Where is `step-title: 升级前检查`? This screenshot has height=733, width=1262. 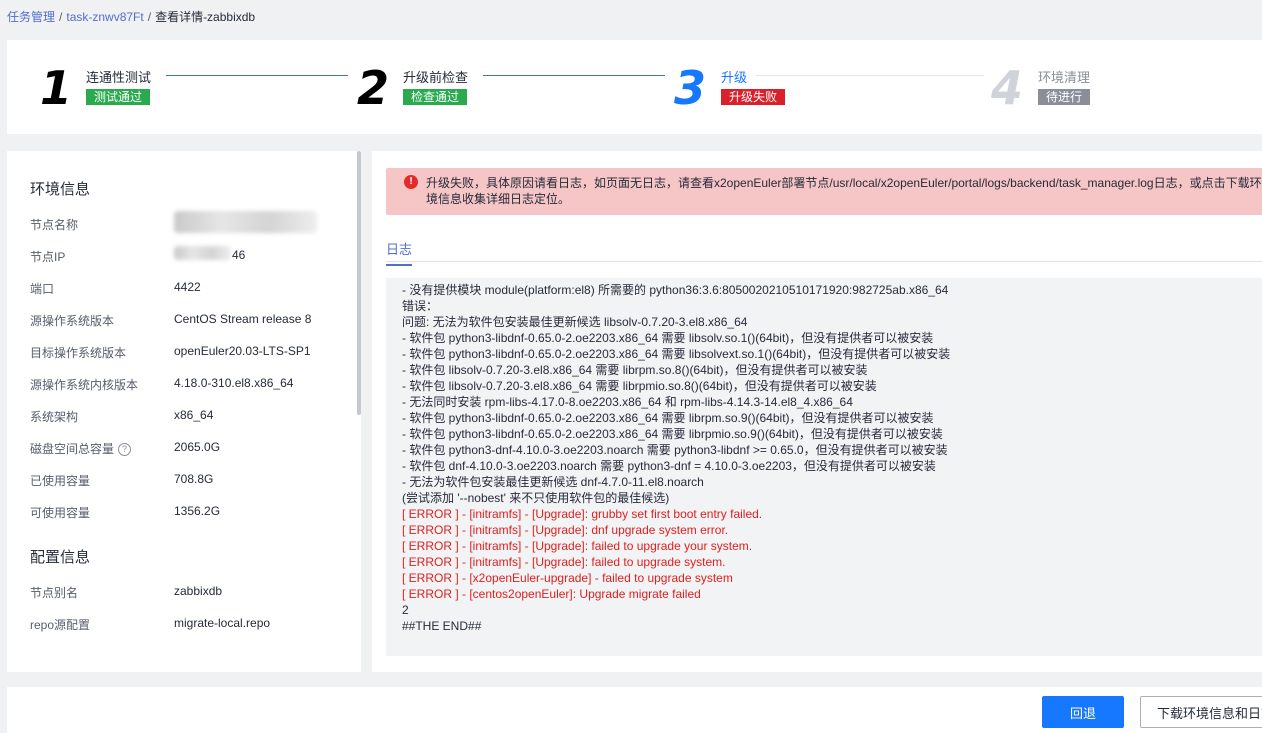
step-title: 升级前检查 is located at coordinates (436, 77).